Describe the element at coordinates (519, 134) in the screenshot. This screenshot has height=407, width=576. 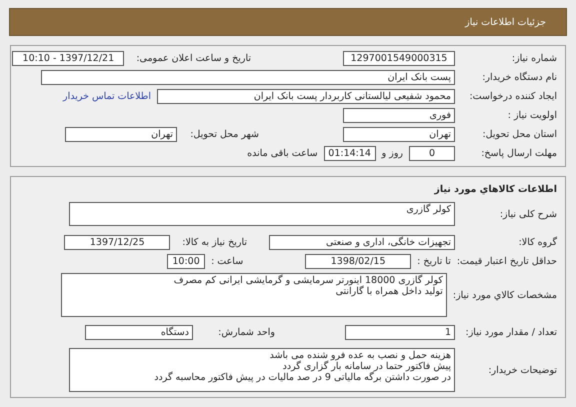
I see `field-label: استان محل تحویل:` at that location.